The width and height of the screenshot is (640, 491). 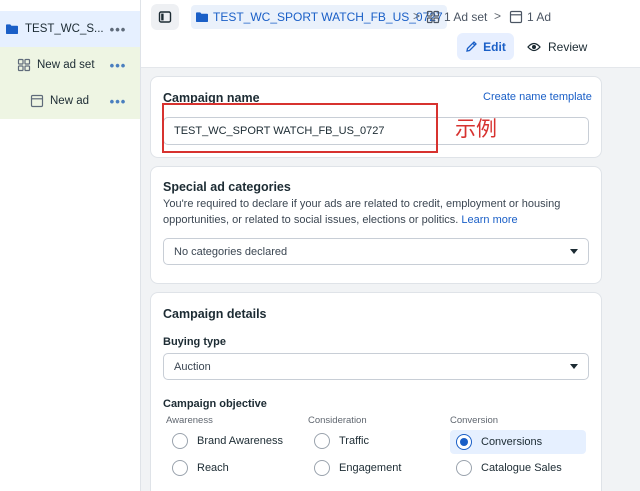 What do you see at coordinates (376, 366) in the screenshot?
I see `buying-type-select: Auction` at bounding box center [376, 366].